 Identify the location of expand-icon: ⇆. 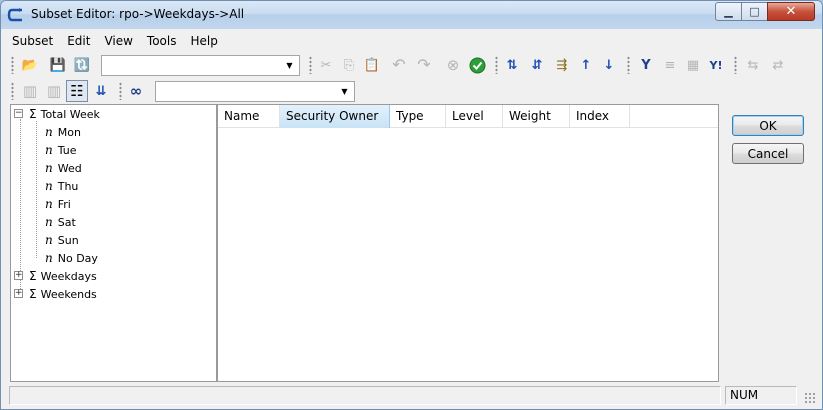
(753, 65).